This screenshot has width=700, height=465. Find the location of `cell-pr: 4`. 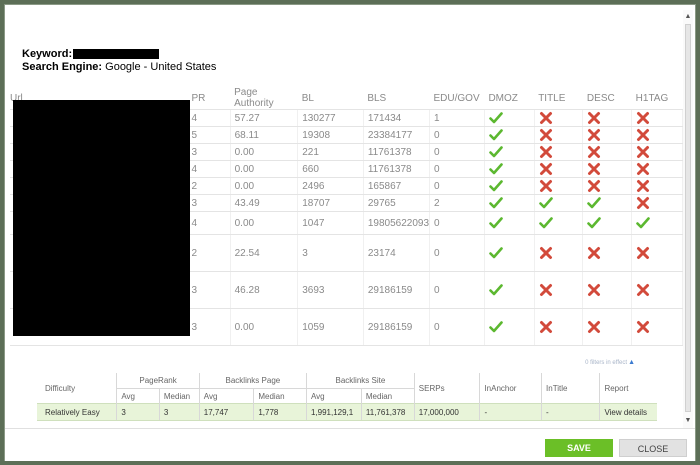

cell-pr: 4 is located at coordinates (209, 169).